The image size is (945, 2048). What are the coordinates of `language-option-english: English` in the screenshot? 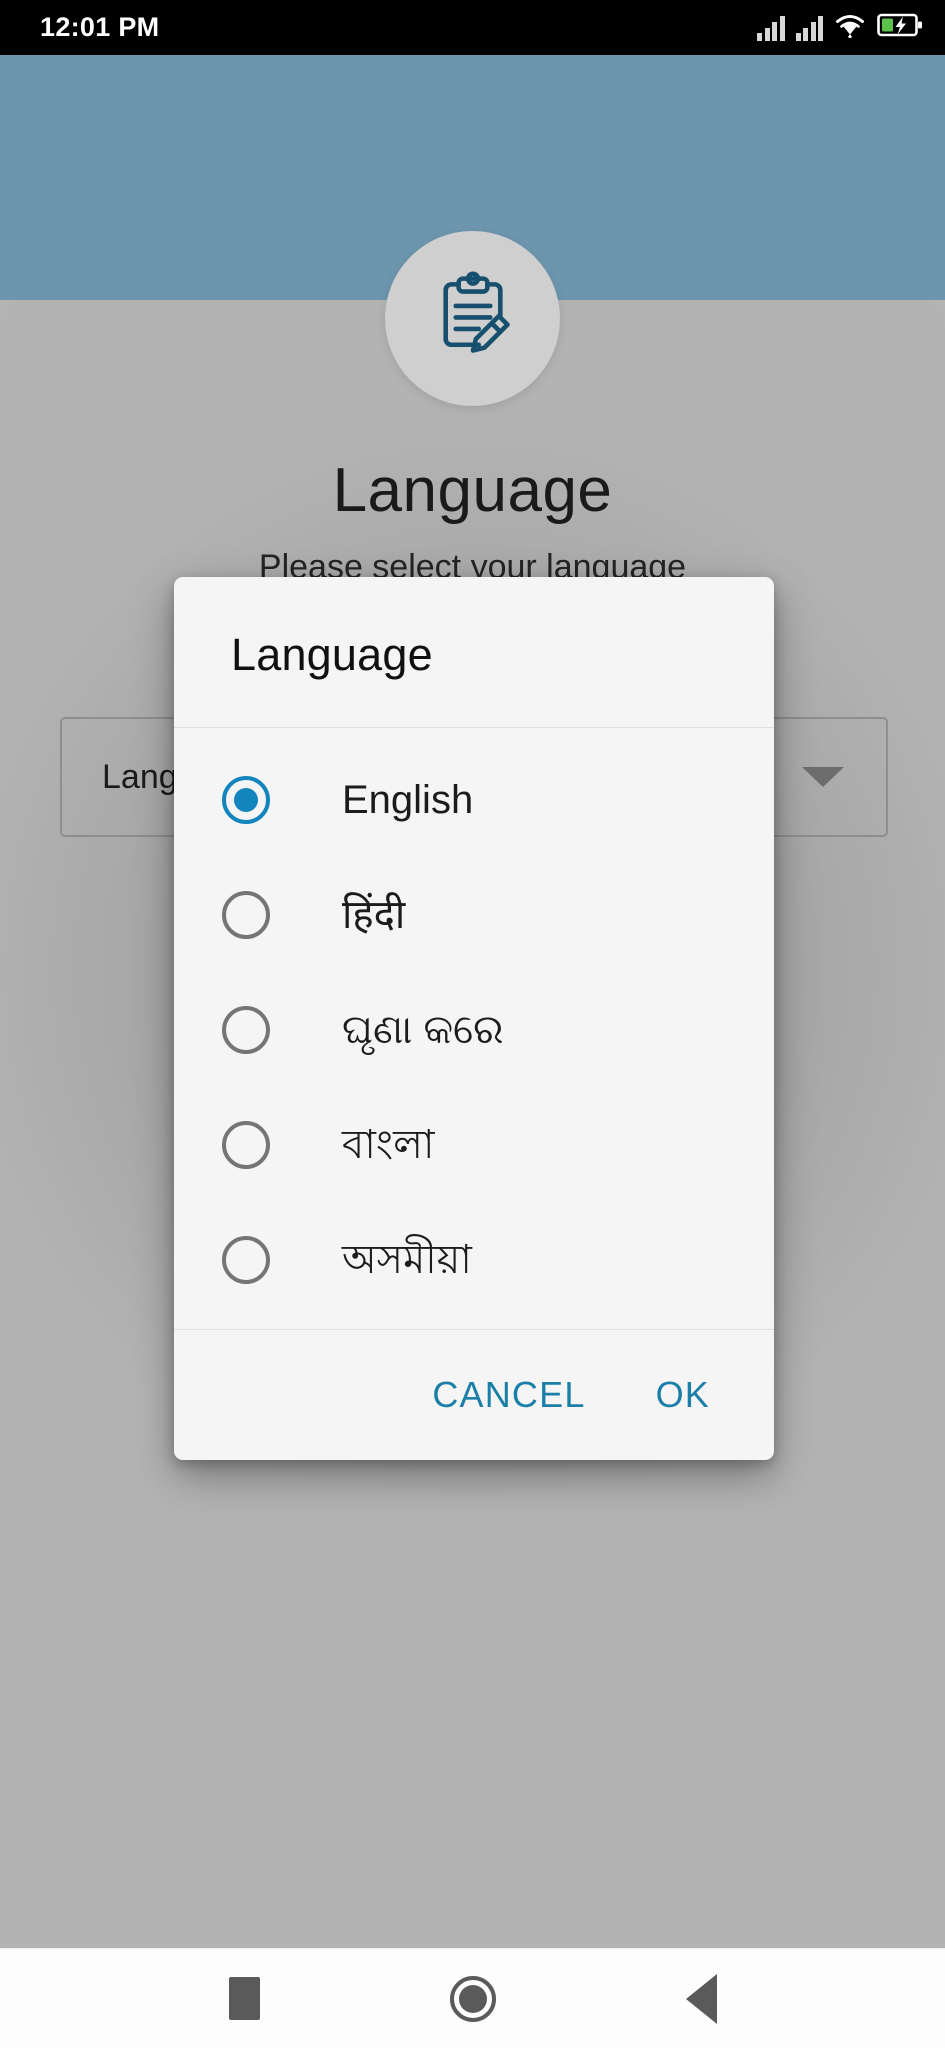 It's located at (474, 799).